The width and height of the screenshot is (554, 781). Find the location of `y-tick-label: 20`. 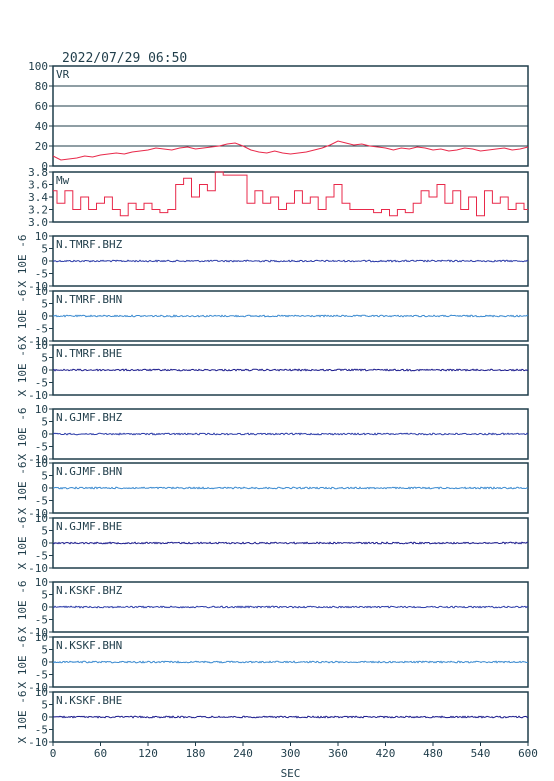

y-tick-label: 20 is located at coordinates (41, 146).